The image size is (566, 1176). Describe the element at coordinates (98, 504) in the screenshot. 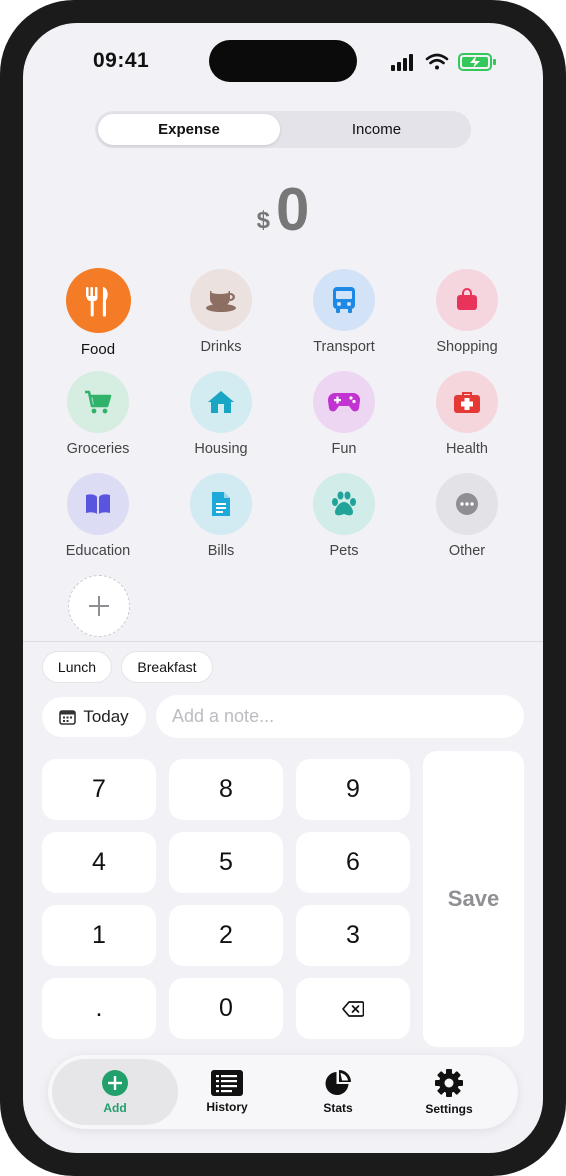

I see `book-icon` at that location.